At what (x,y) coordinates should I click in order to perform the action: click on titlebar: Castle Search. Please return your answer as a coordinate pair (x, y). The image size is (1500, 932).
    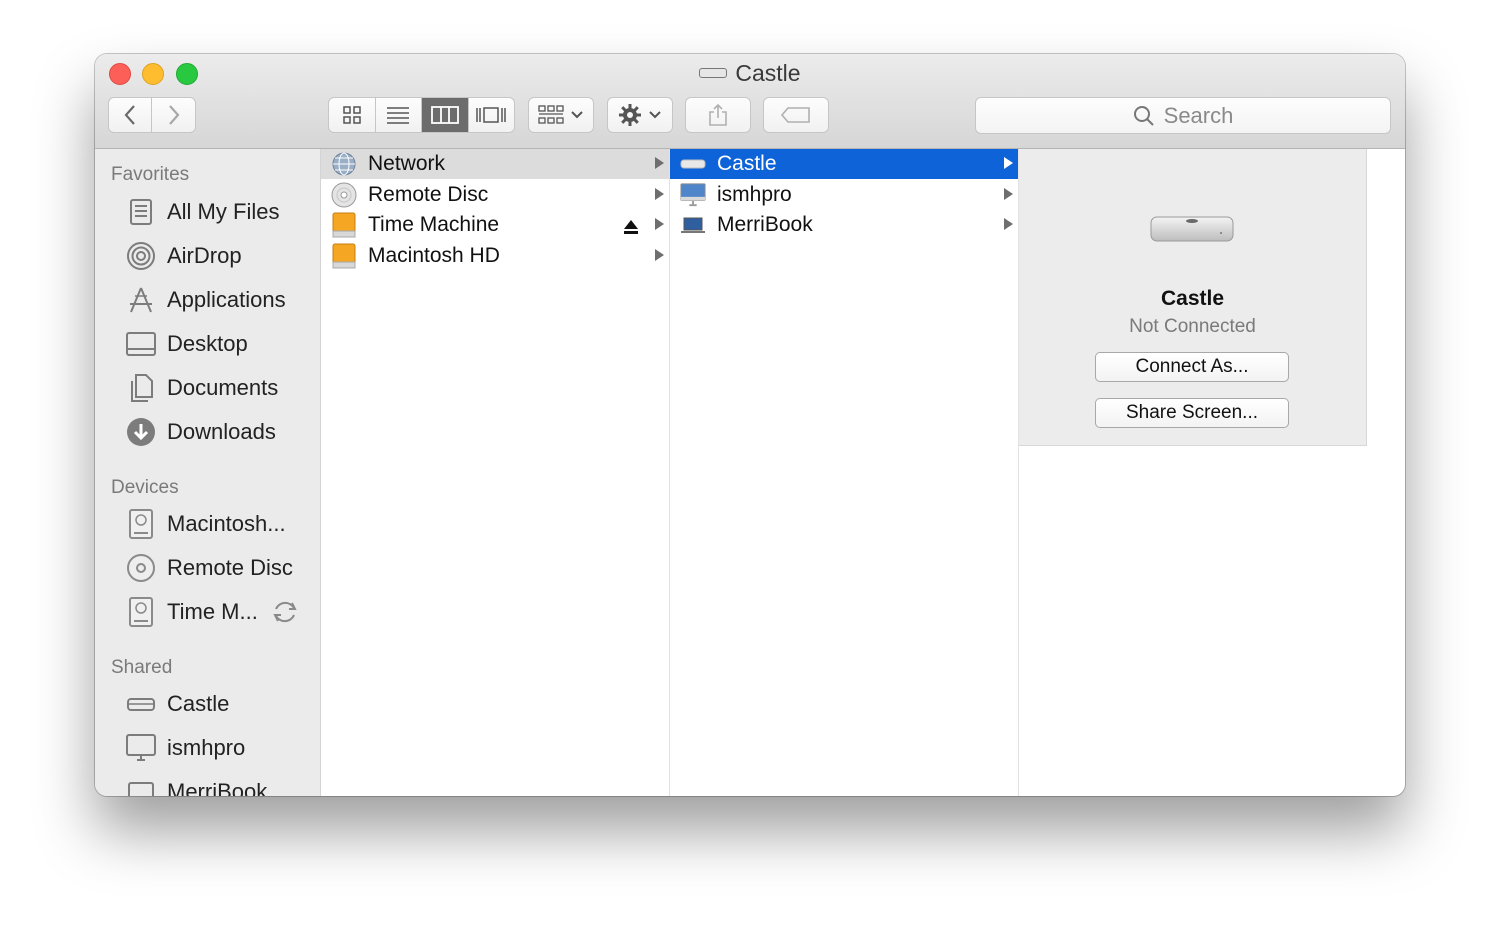
    Looking at the image, I should click on (750, 101).